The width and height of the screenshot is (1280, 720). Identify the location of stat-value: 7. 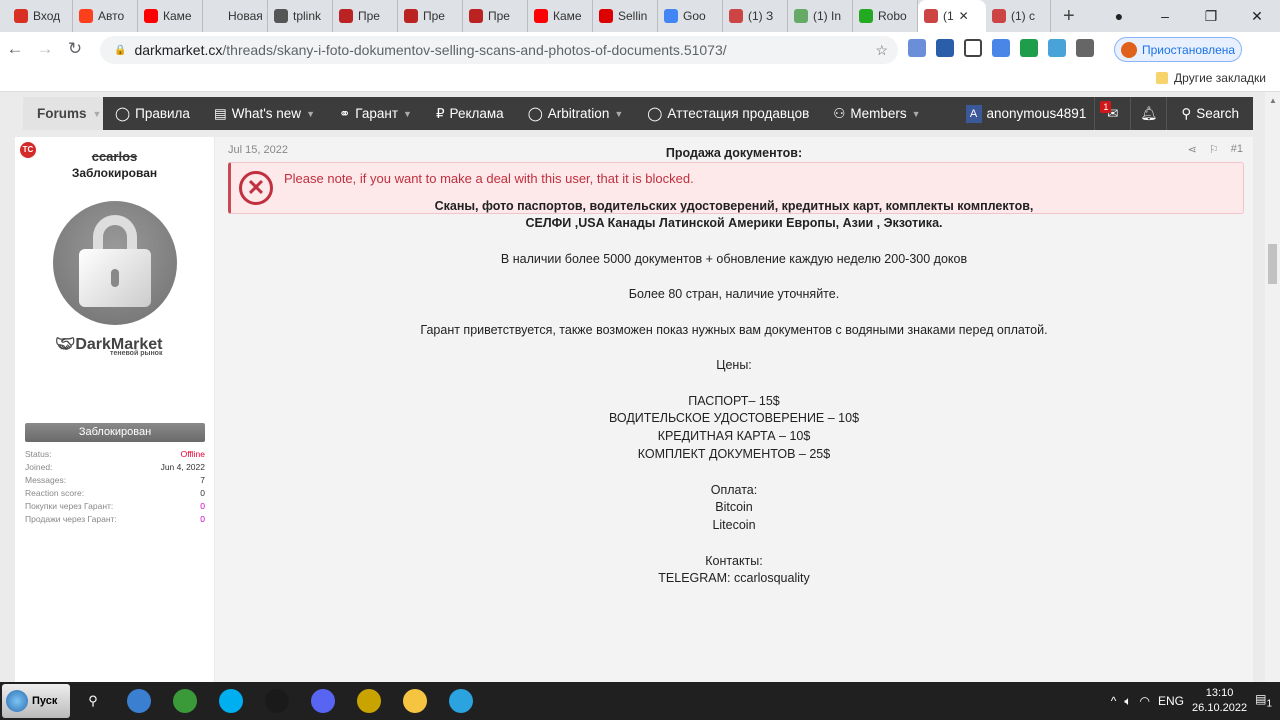
(202, 480).